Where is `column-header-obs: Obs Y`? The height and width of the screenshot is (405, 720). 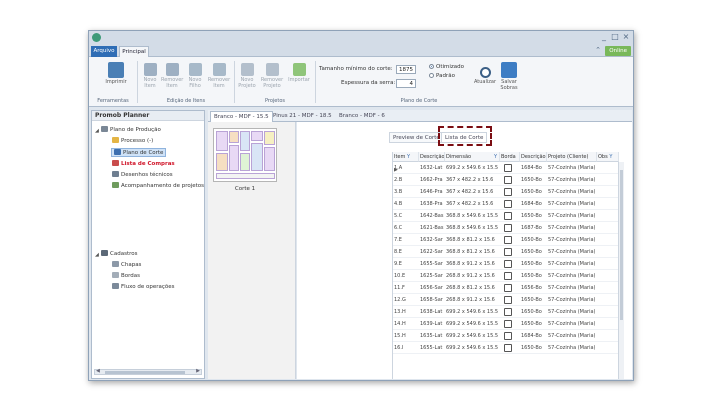
column-header-obs: Obs Y is located at coordinates (608, 157).